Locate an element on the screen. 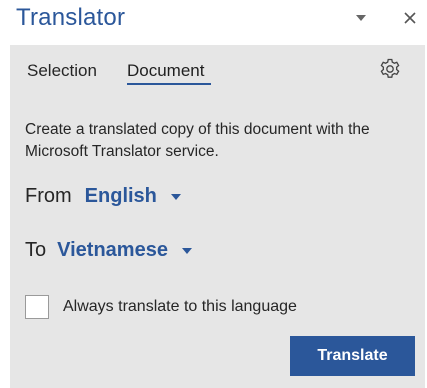  settings-button is located at coordinates (390, 69).